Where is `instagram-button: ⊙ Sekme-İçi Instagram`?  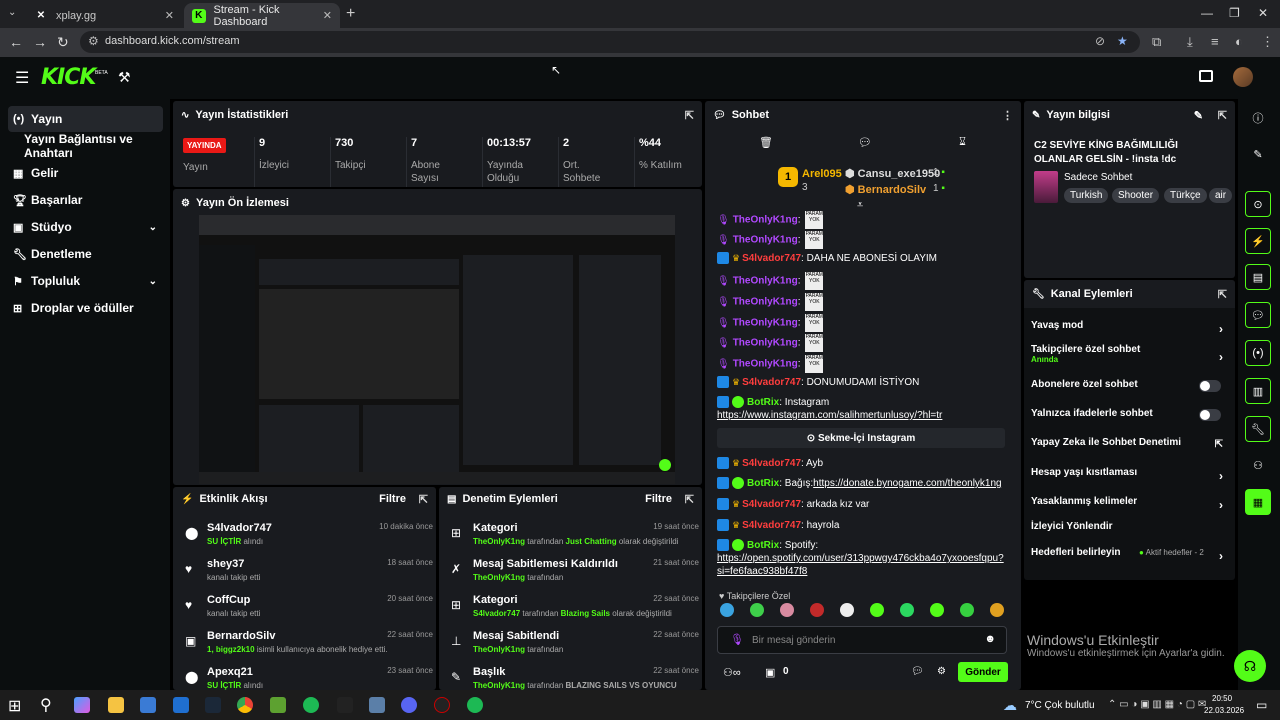 instagram-button: ⊙ Sekme-İçi Instagram is located at coordinates (861, 438).